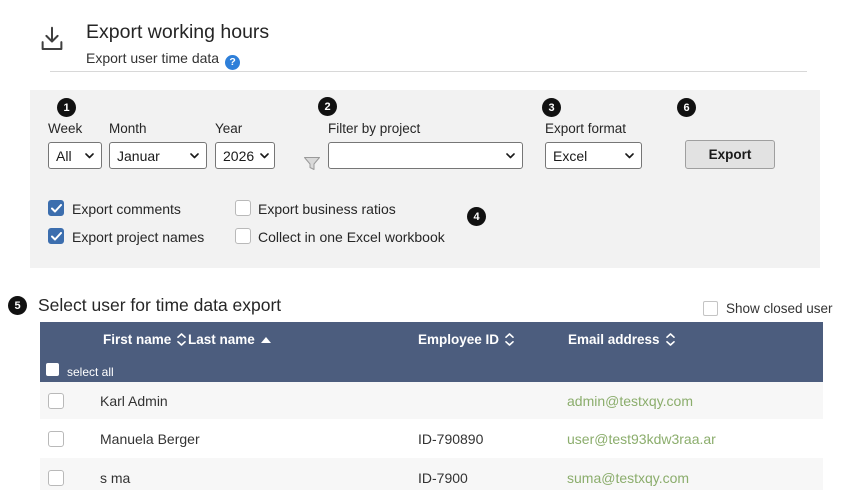  What do you see at coordinates (233, 62) in the screenshot?
I see `help-icon: ?` at bounding box center [233, 62].